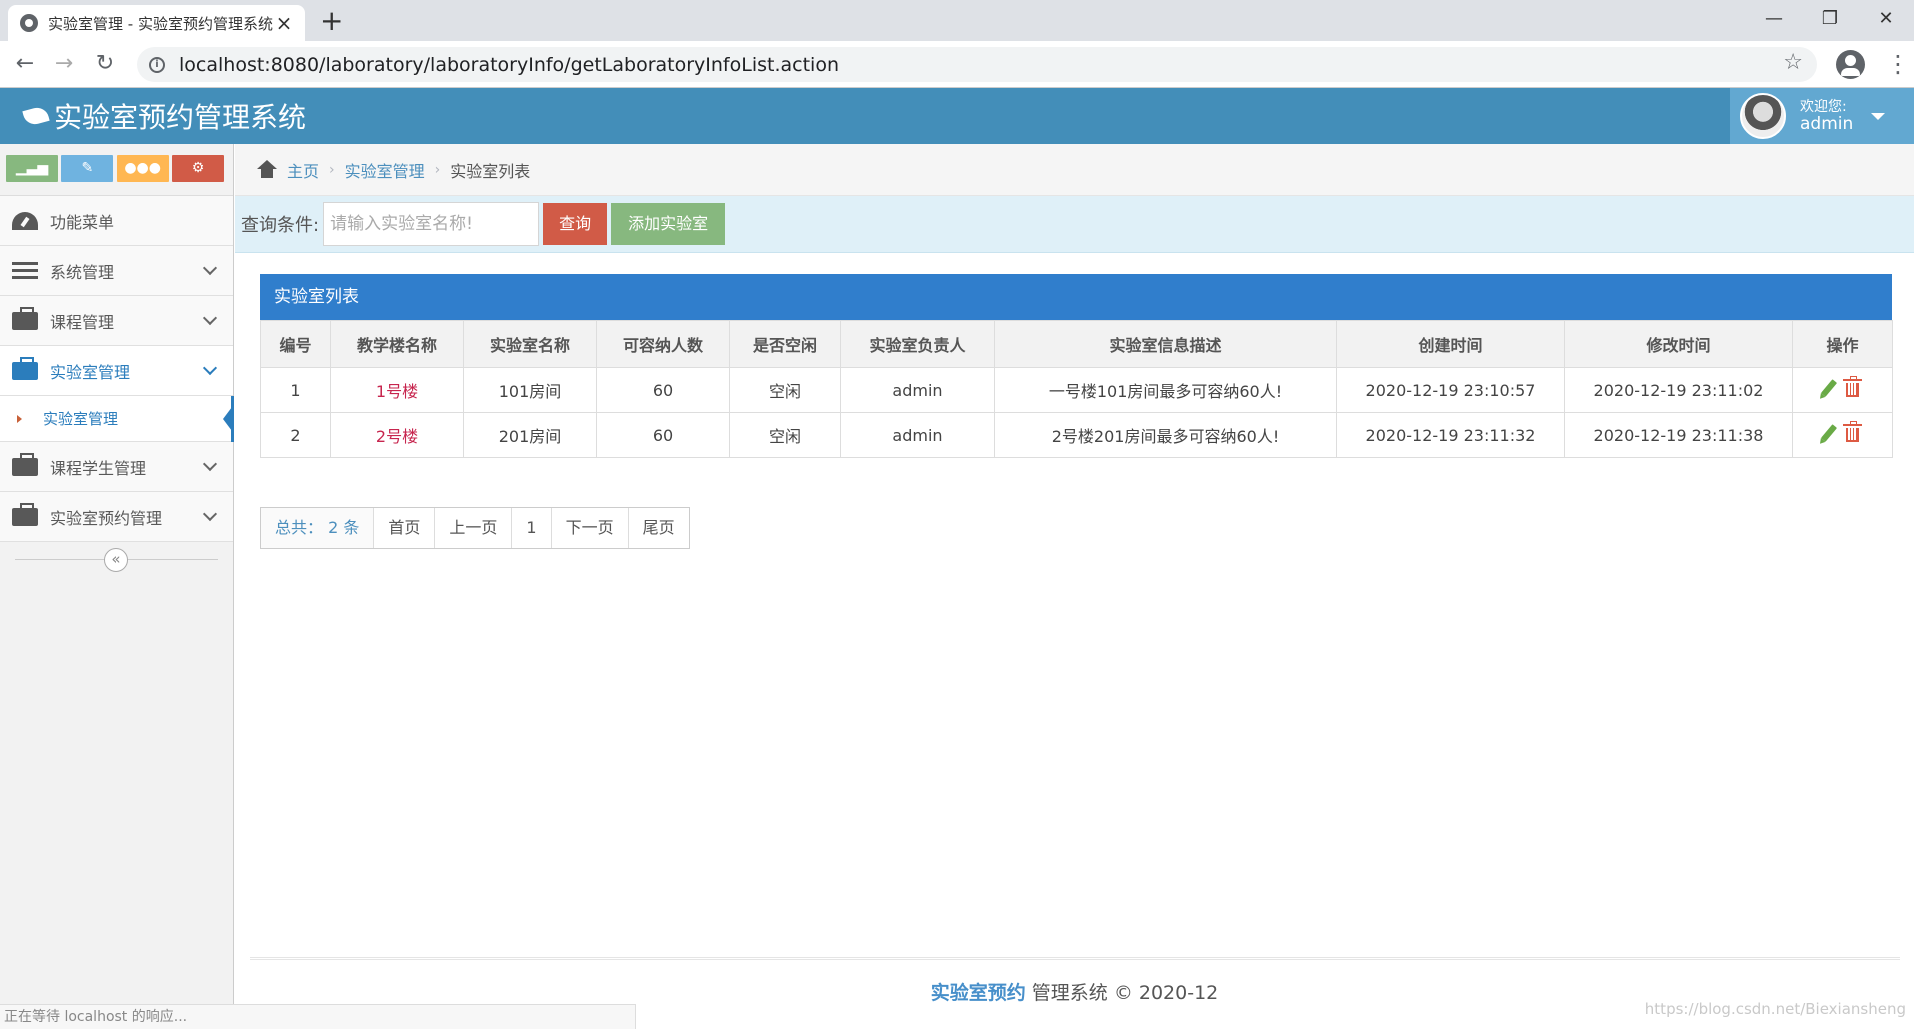 The width and height of the screenshot is (1914, 1029). Describe the element at coordinates (405, 528) in the screenshot. I see `pager-first-button: 首页` at that location.